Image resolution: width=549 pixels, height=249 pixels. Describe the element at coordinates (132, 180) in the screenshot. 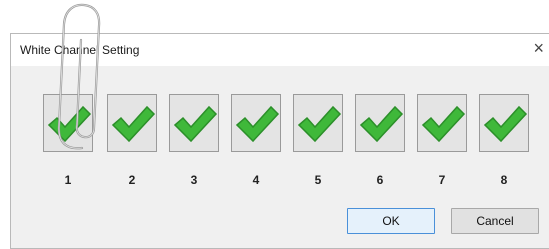

I see `channel-number: 2` at that location.